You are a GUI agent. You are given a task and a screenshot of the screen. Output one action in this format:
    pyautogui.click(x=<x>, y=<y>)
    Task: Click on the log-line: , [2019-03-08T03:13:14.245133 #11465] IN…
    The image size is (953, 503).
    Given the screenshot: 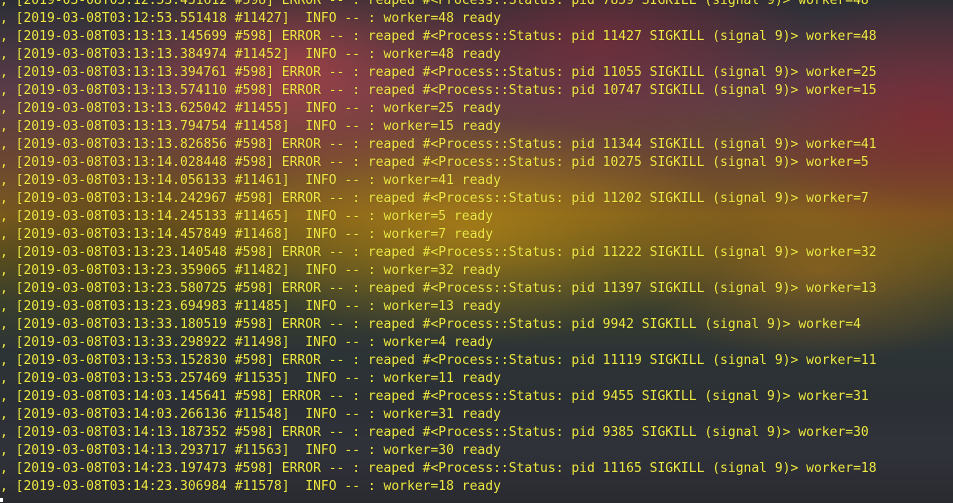 What is the action you would take?
    pyautogui.click(x=247, y=216)
    